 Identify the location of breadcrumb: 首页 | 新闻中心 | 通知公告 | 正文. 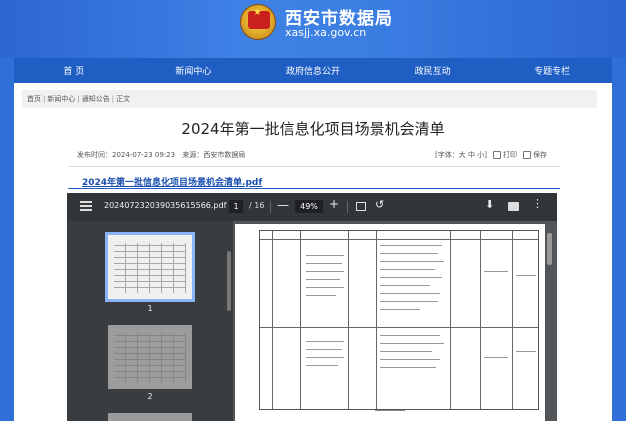
(309, 99).